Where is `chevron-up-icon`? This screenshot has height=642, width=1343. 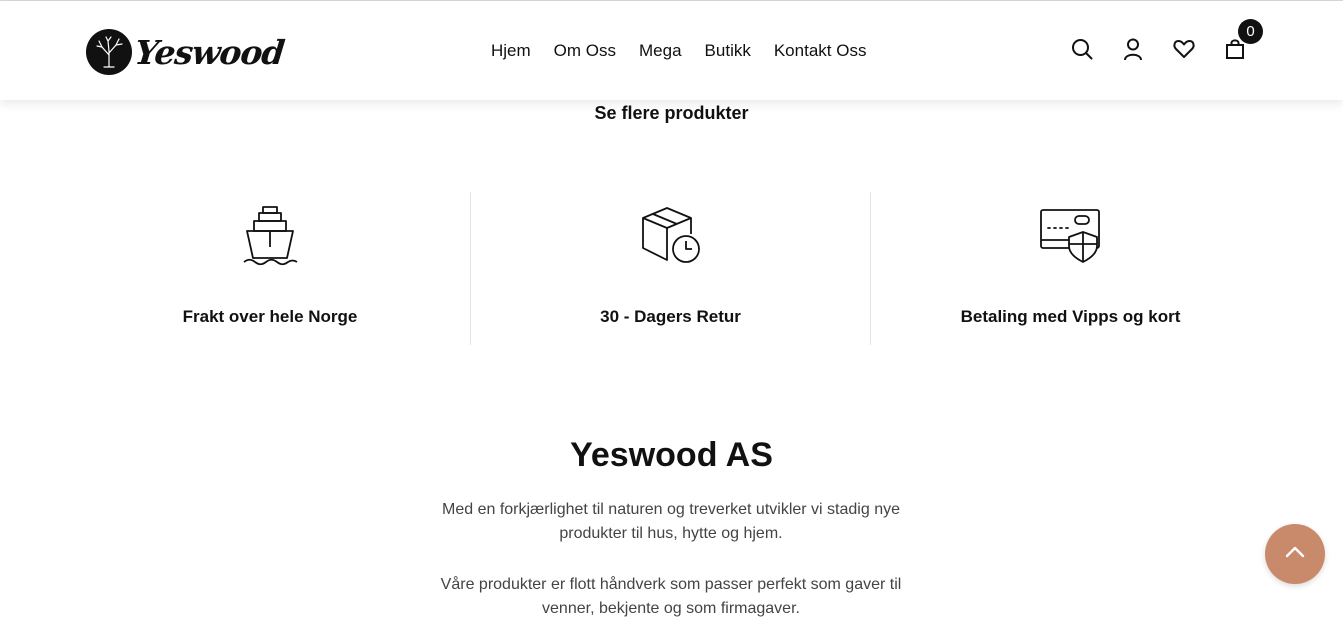
chevron-up-icon is located at coordinates (1295, 554).